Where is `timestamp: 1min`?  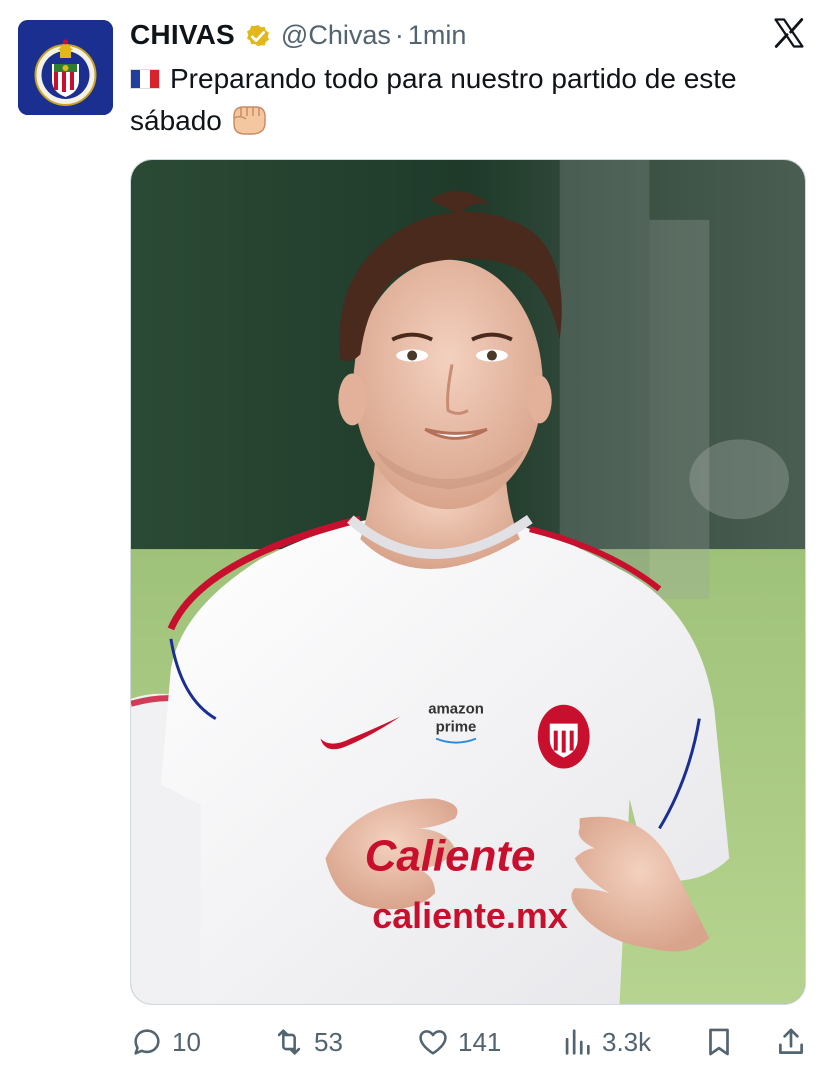 timestamp: 1min is located at coordinates (437, 35).